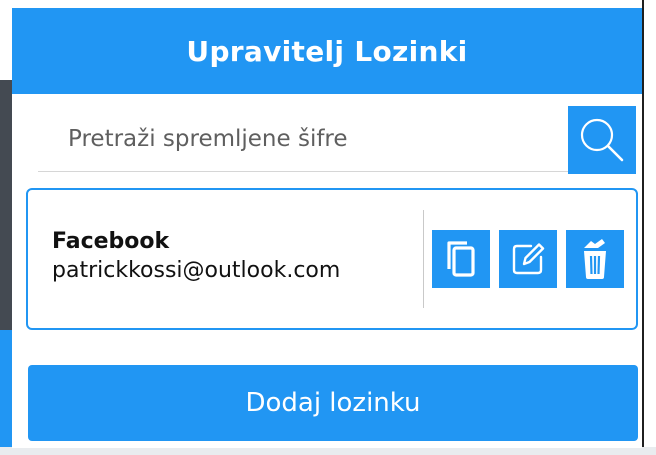 This screenshot has width=656, height=455. I want to click on search-bar, so click(337, 140).